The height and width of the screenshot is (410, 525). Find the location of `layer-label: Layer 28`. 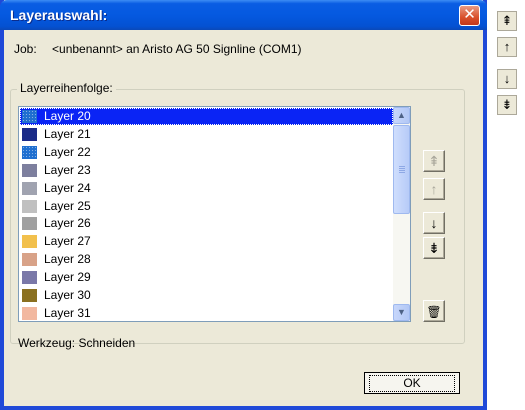

layer-label: Layer 28 is located at coordinates (67, 259).